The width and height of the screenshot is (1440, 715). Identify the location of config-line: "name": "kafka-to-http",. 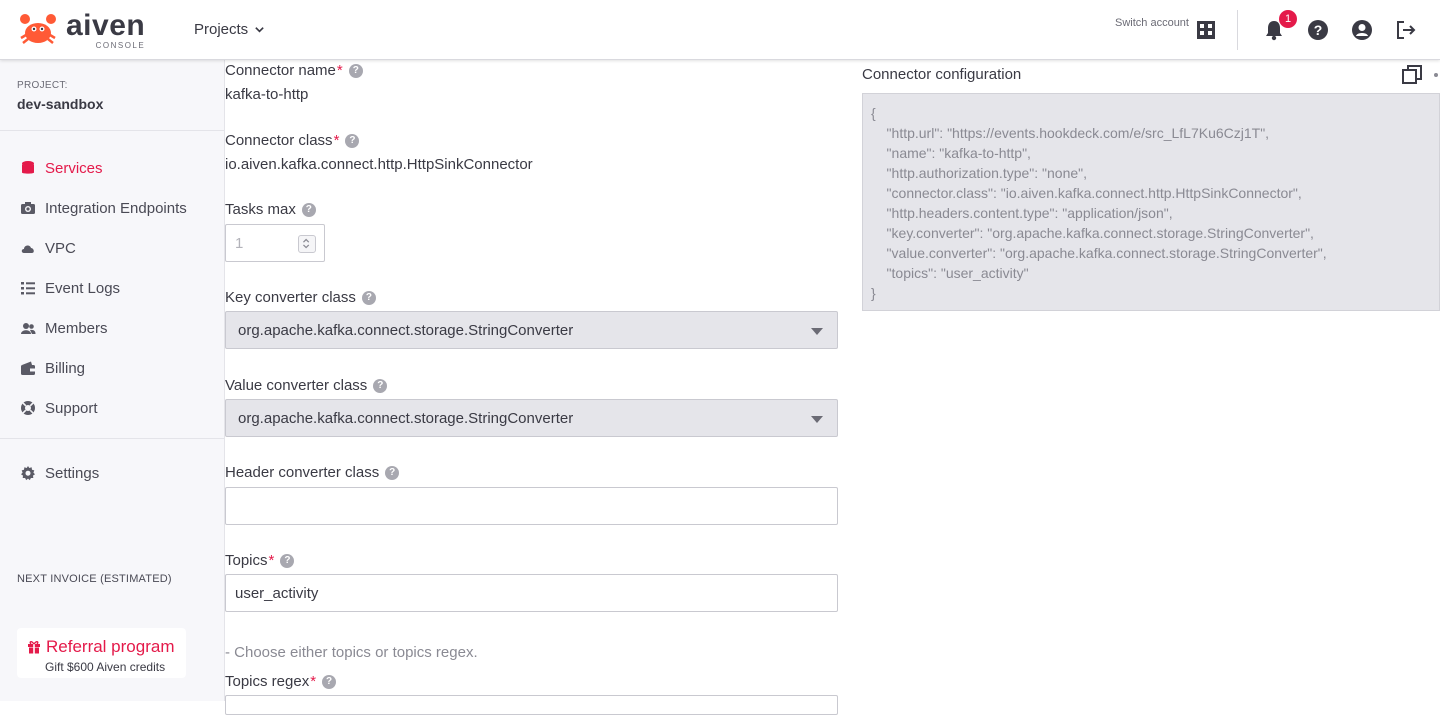
(951, 153).